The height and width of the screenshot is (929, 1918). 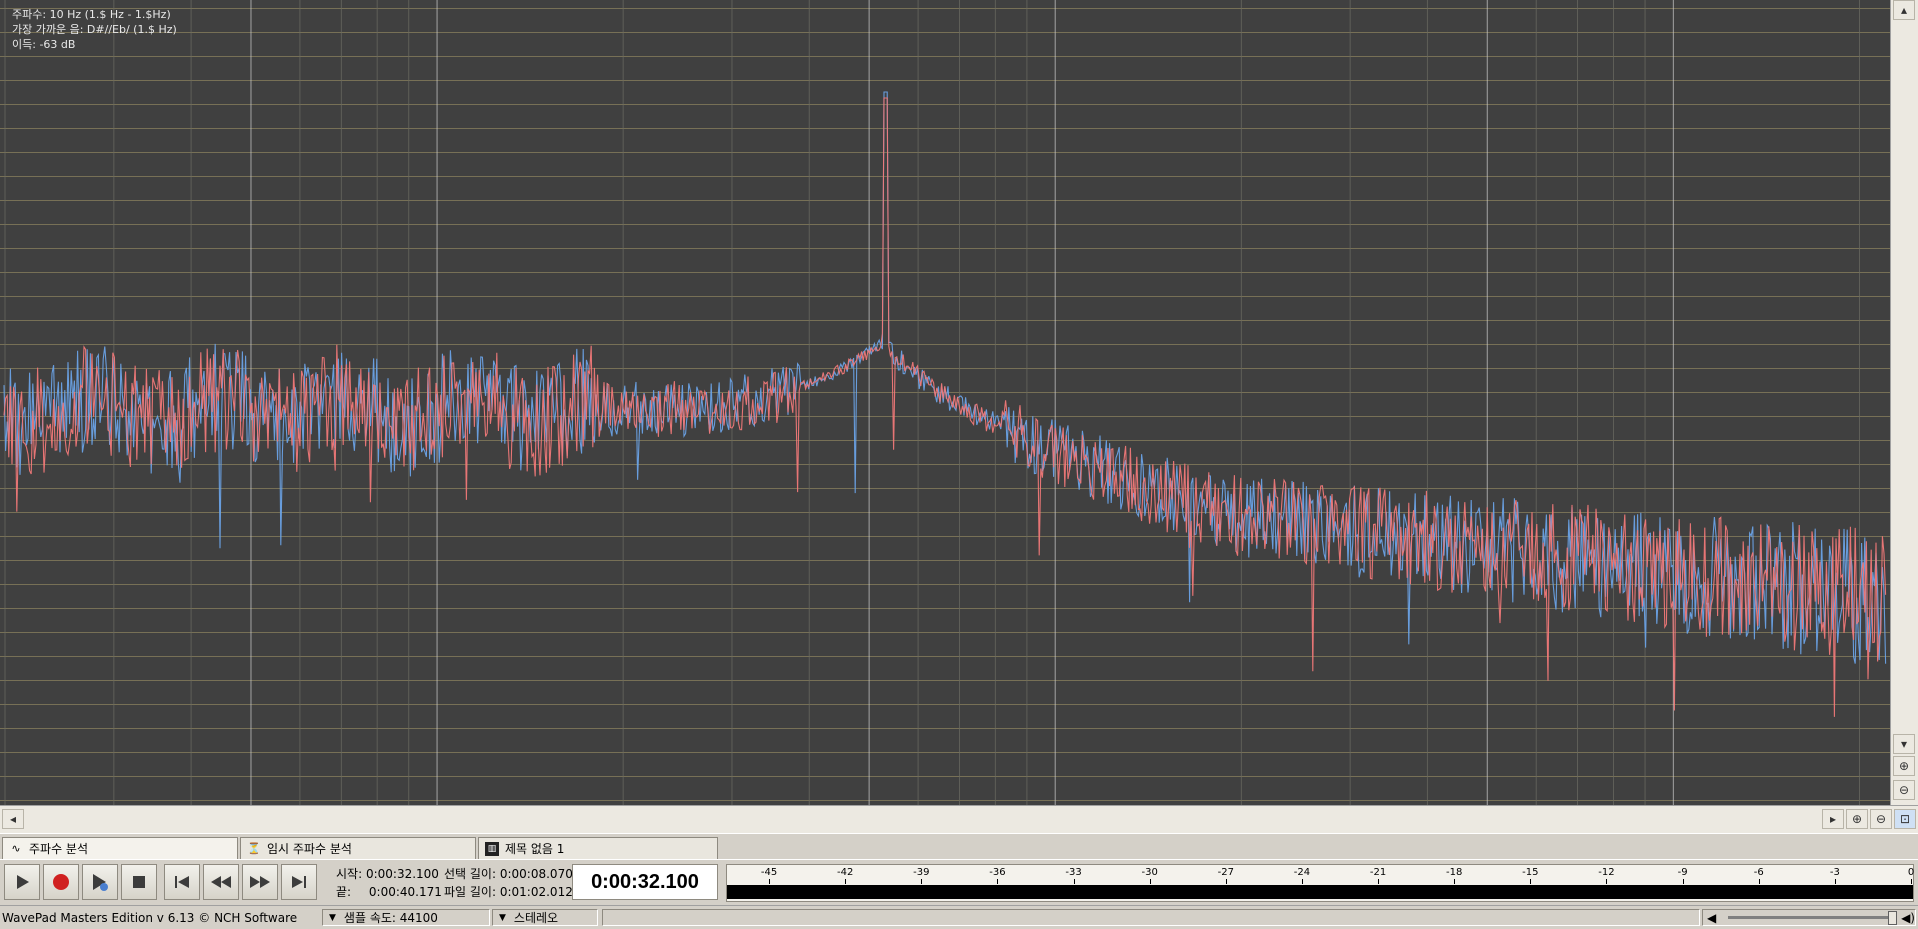 I want to click on scroll-right-button: ▸, so click(x=1833, y=819).